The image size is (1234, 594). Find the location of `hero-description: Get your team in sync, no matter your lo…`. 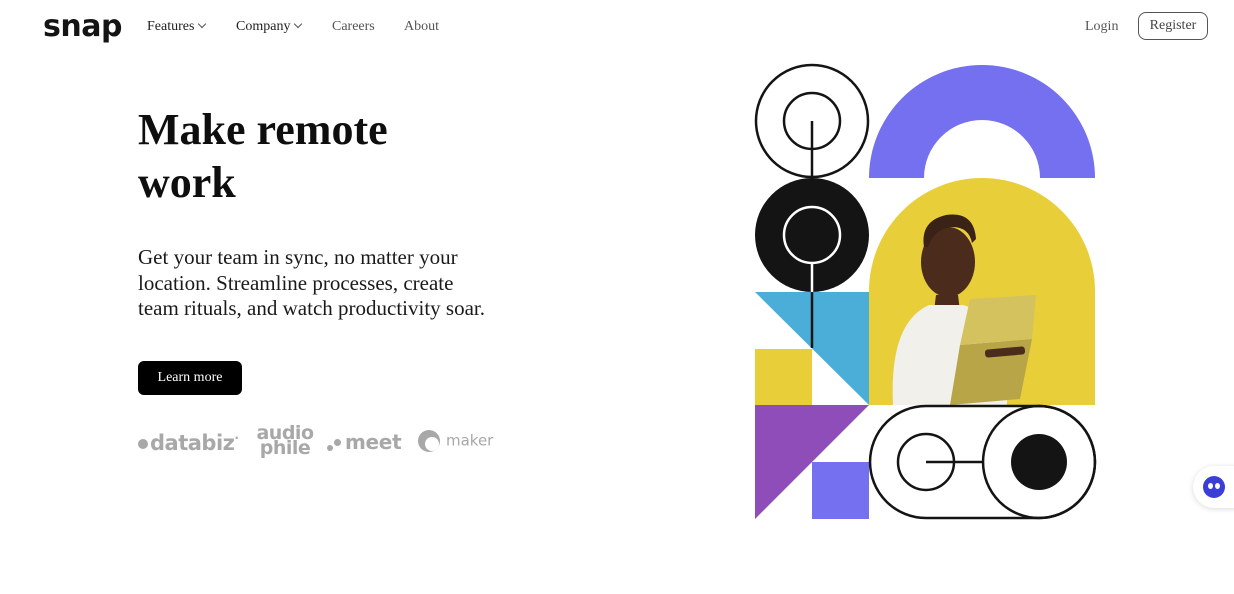

hero-description: Get your team in sync, no matter your lo… is located at coordinates (311, 282).